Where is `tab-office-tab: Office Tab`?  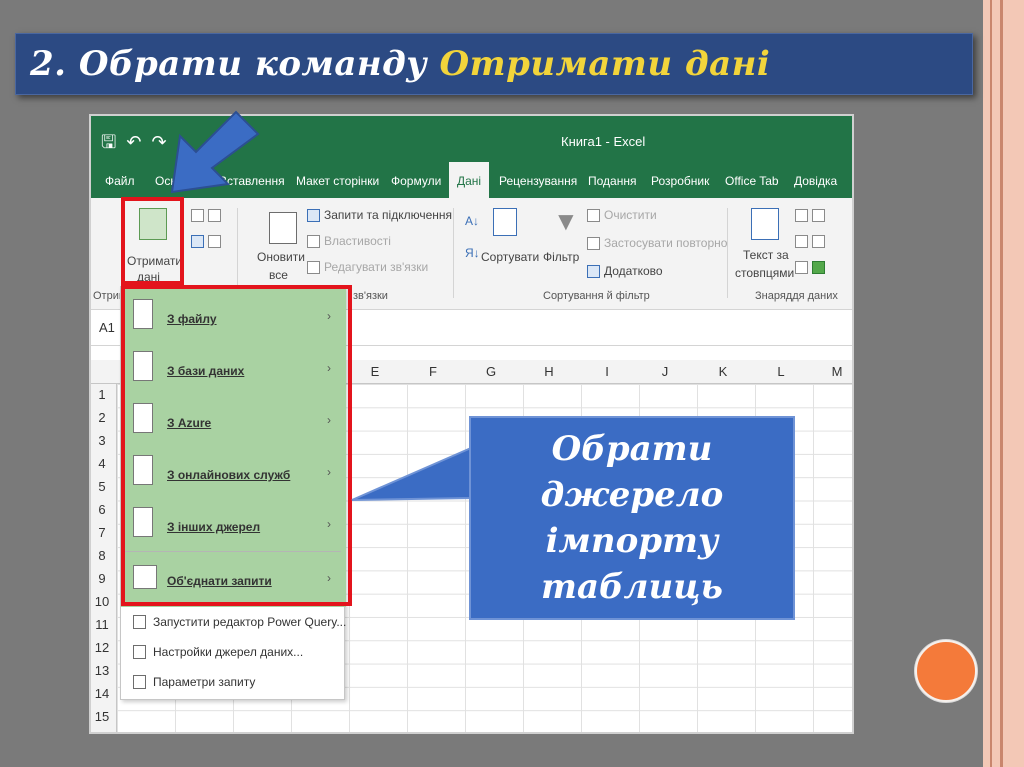 tab-office-tab: Office Tab is located at coordinates (752, 181).